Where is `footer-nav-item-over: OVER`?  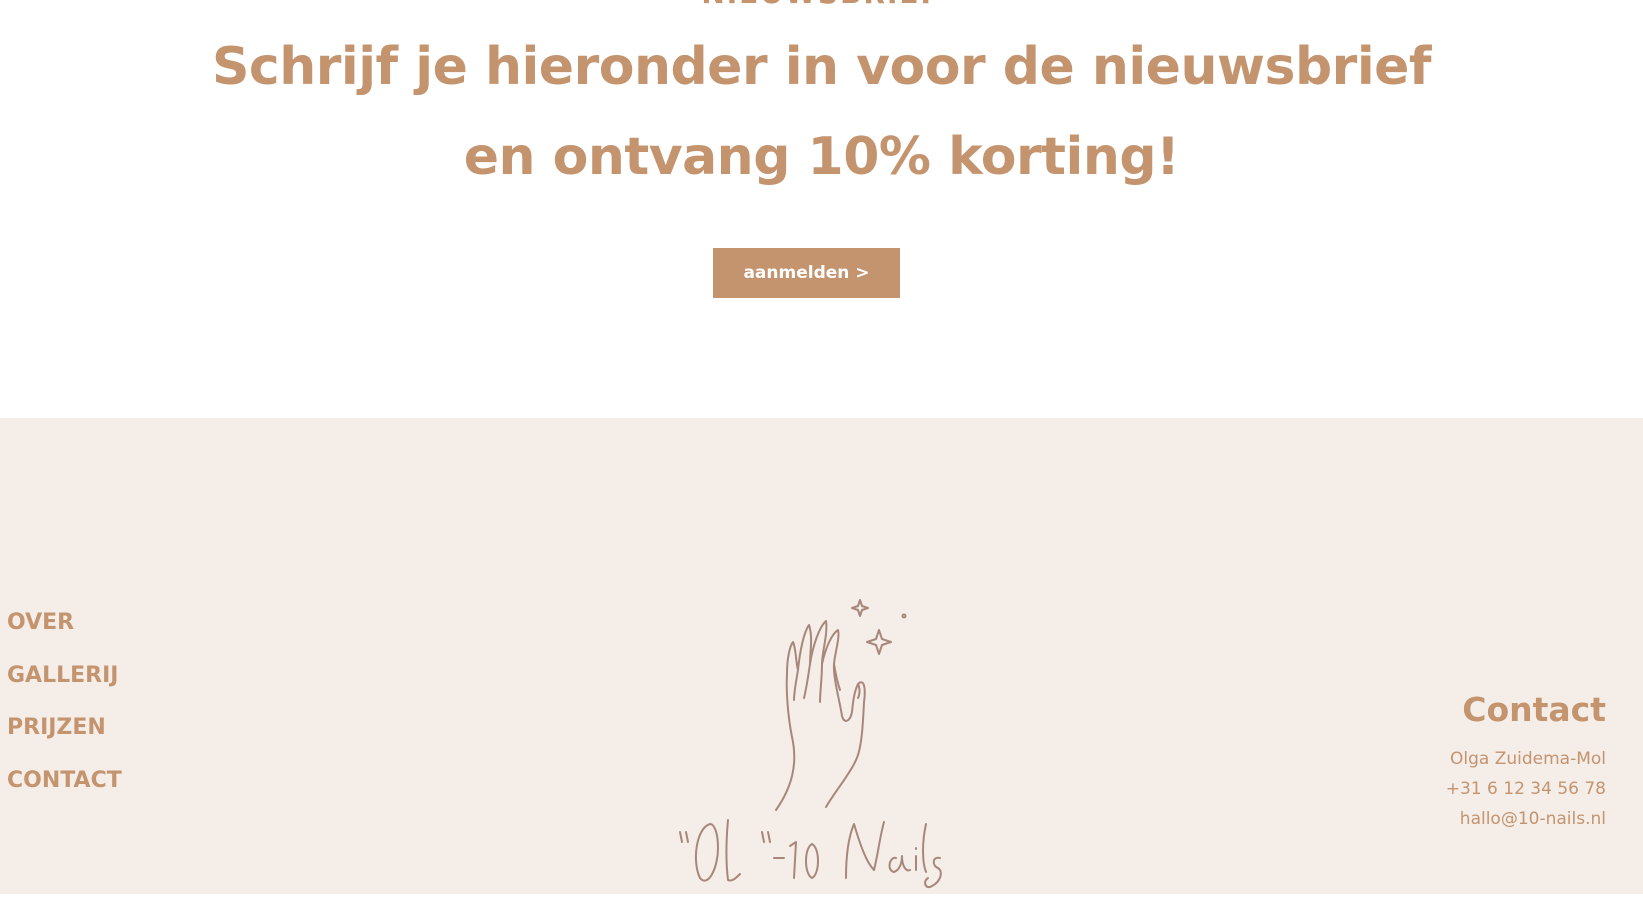 footer-nav-item-over: OVER is located at coordinates (64, 636).